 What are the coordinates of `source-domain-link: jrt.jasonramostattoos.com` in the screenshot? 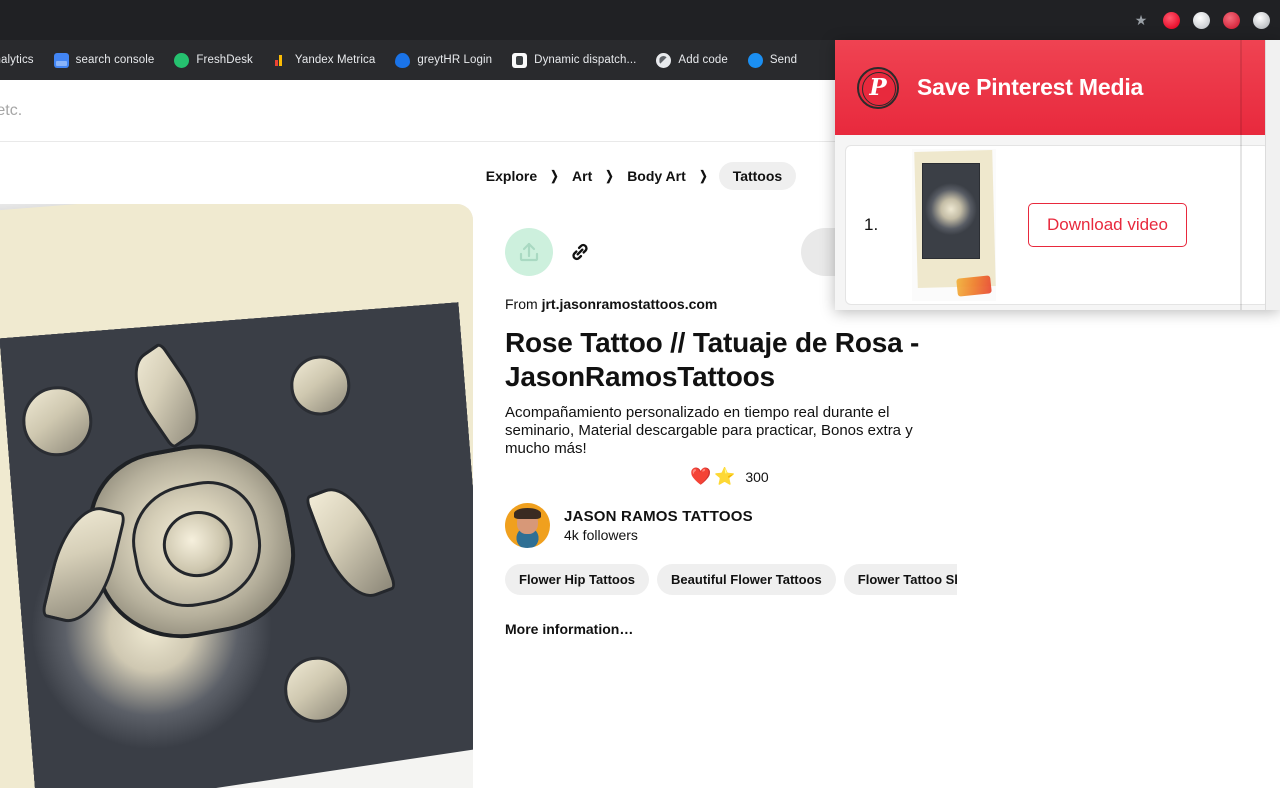 It's located at (630, 304).